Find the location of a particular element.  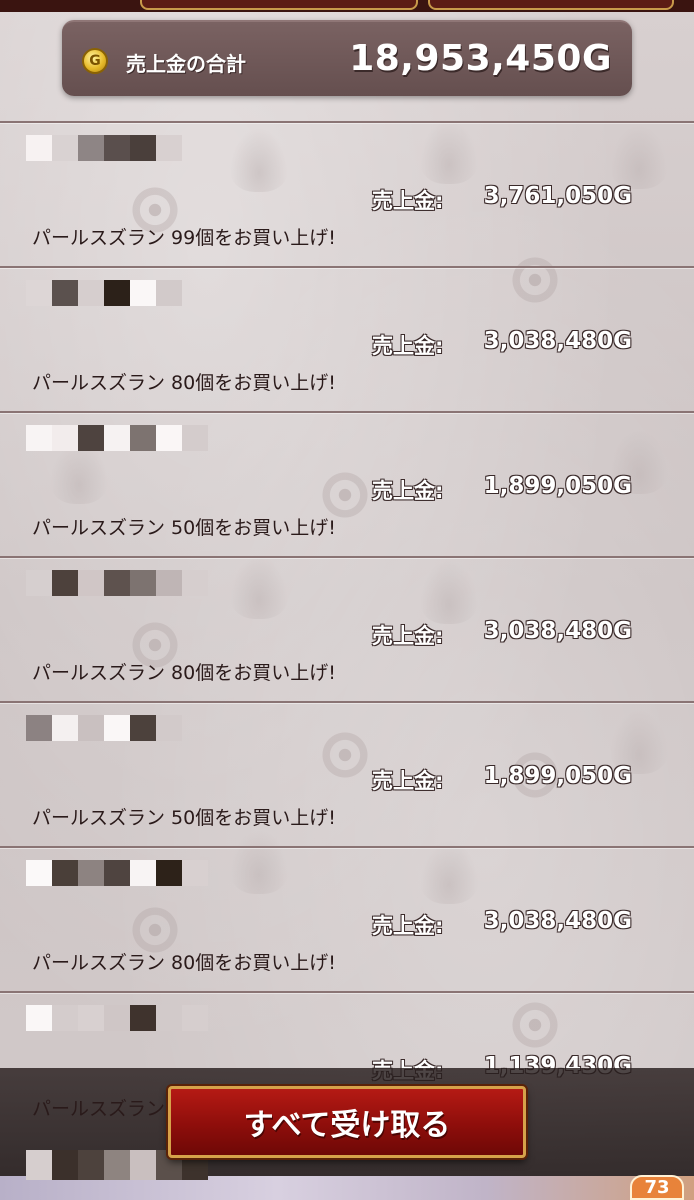

notification-count-badge: 73 is located at coordinates (657, 1187).